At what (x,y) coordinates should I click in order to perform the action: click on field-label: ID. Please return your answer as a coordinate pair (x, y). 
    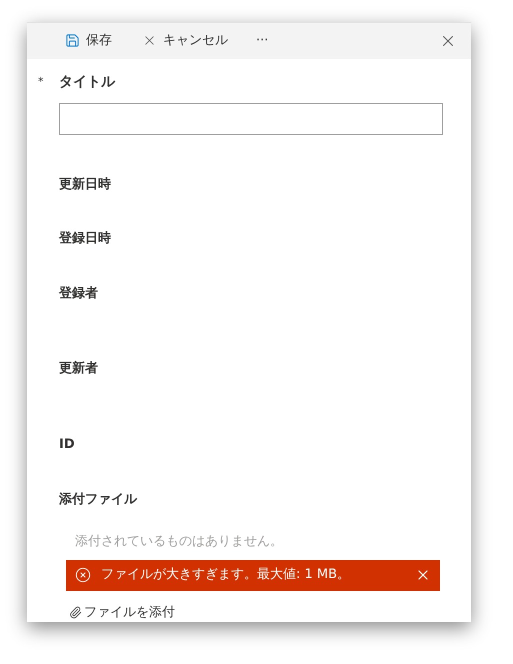
    Looking at the image, I should click on (67, 445).